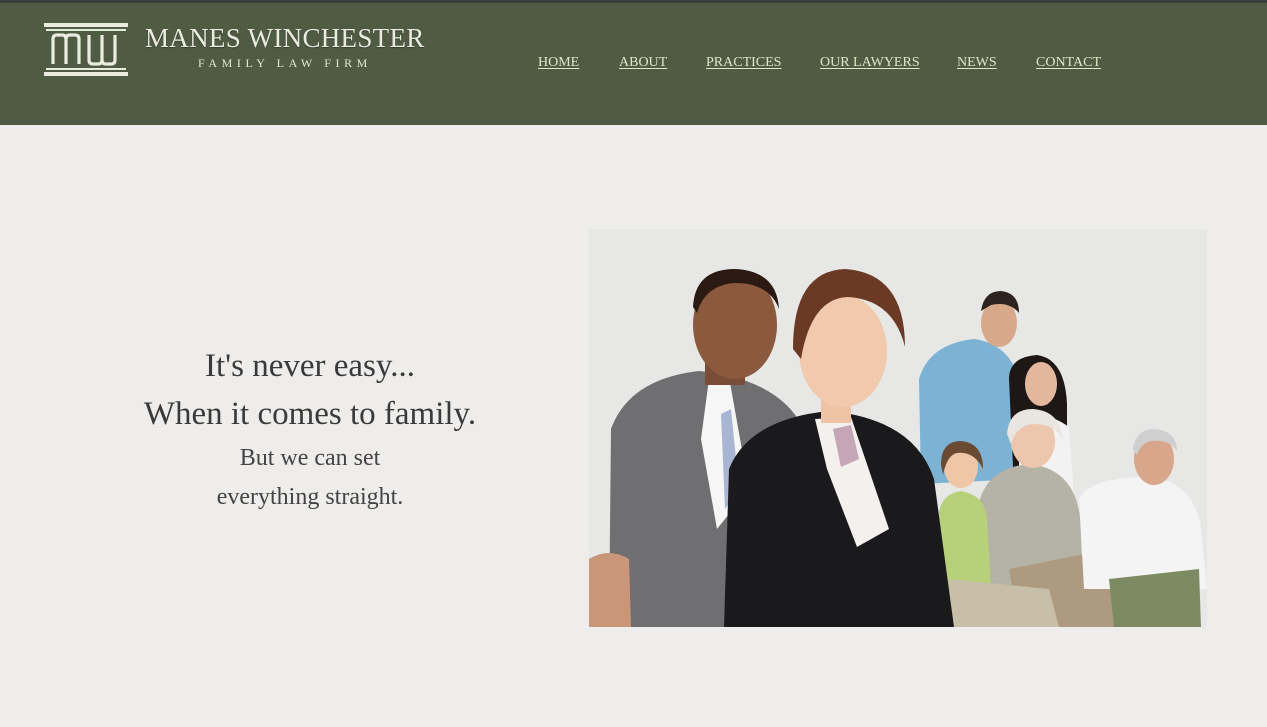 This screenshot has height=727, width=1267. I want to click on brand-name: MANES WINCHESTER, so click(285, 38).